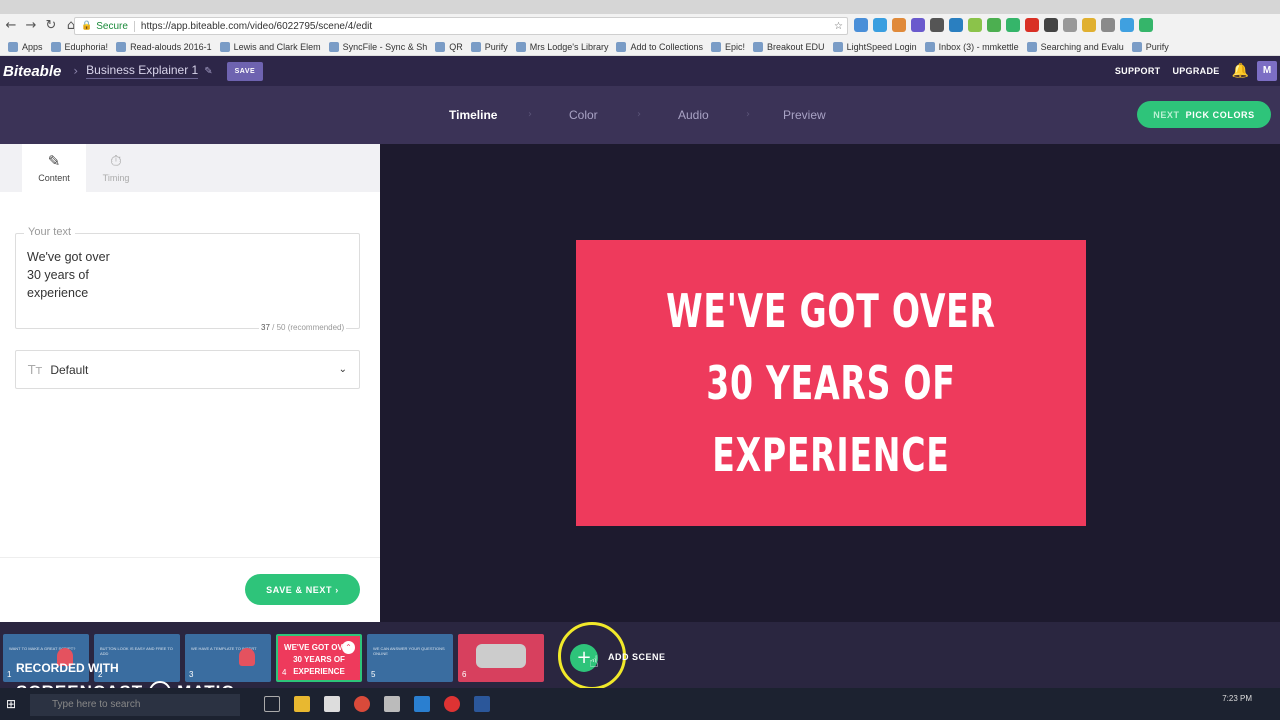 This screenshot has width=1280, height=720. What do you see at coordinates (1267, 71) in the screenshot?
I see `avatar: M` at bounding box center [1267, 71].